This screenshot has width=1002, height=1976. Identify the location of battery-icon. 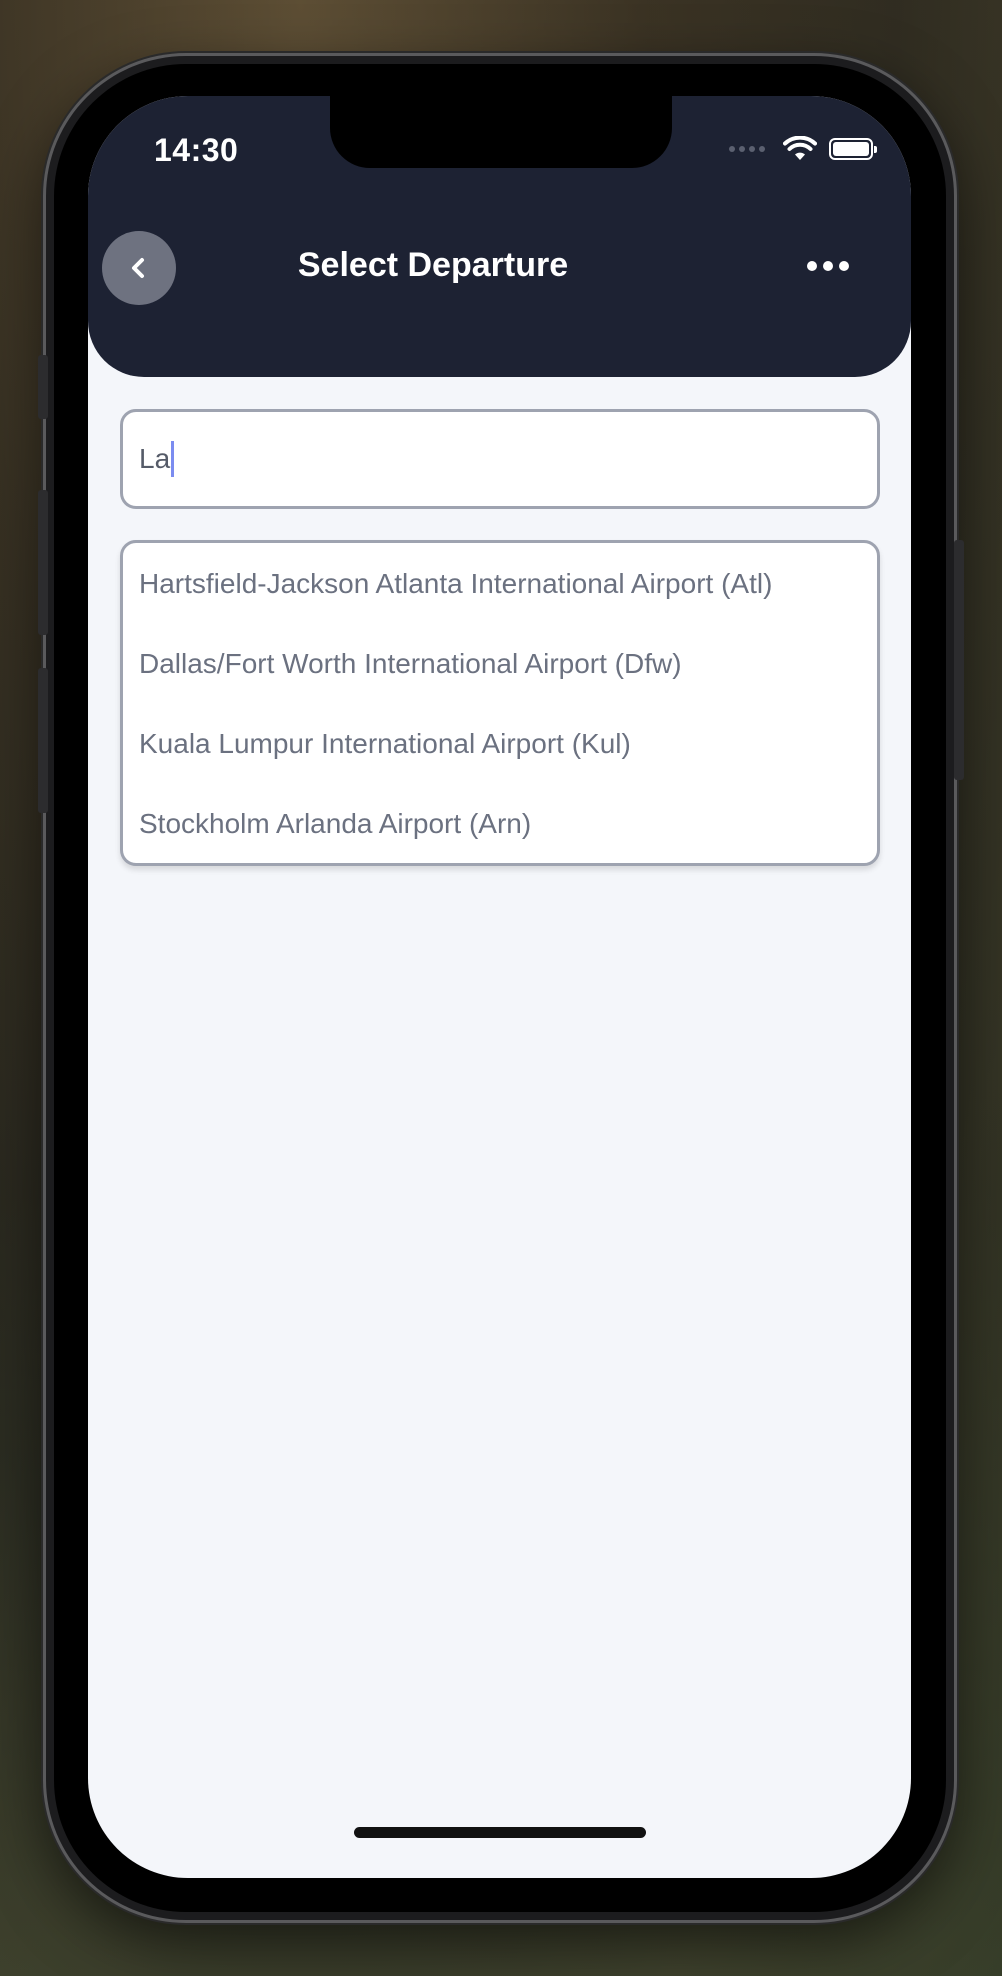
(853, 149).